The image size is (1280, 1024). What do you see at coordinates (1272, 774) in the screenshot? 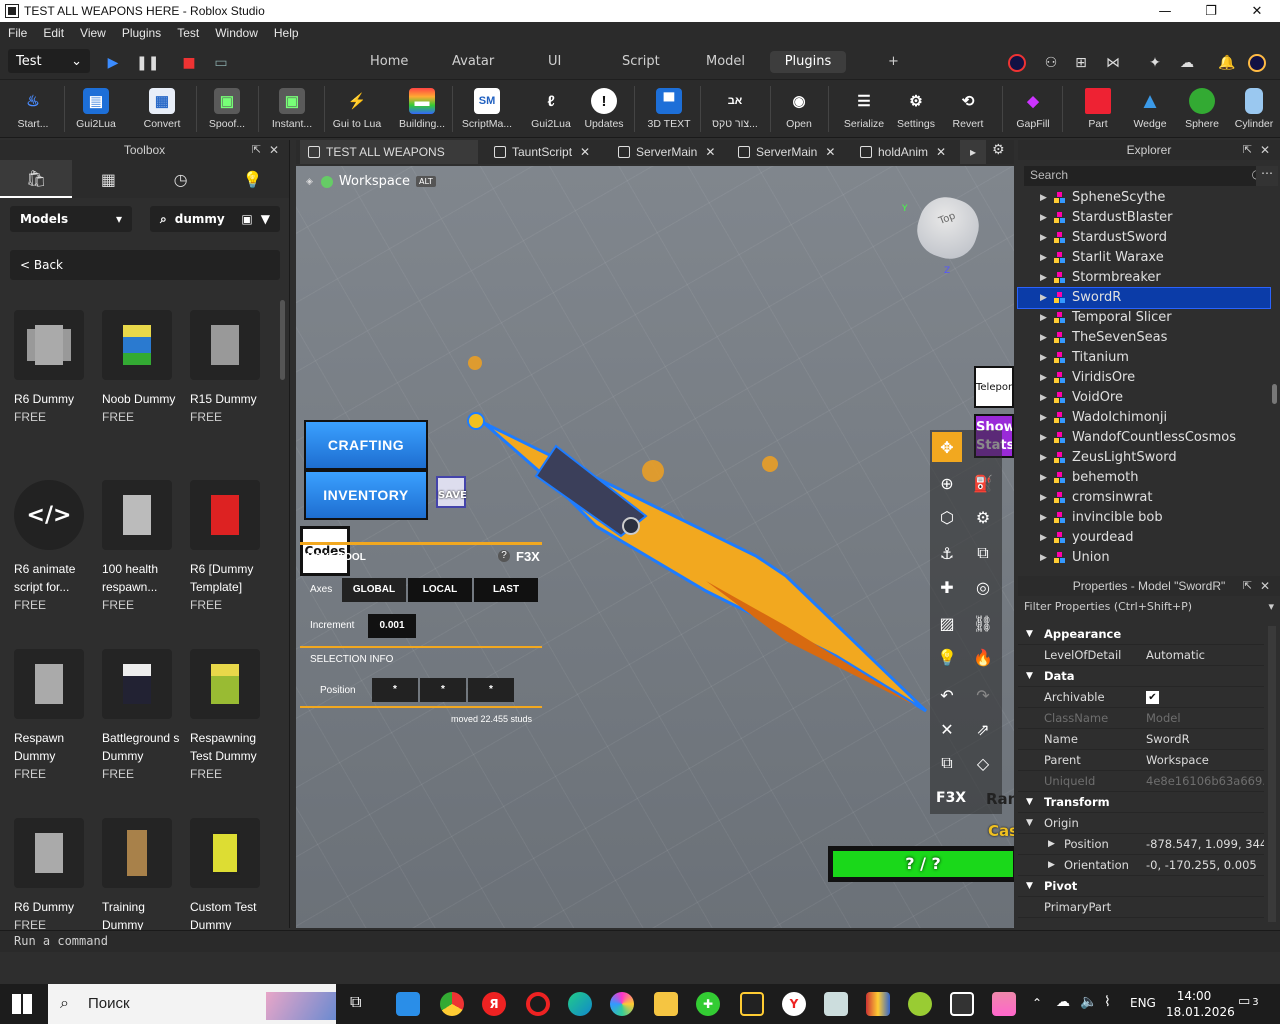
I see `properties-scrollbar` at bounding box center [1272, 774].